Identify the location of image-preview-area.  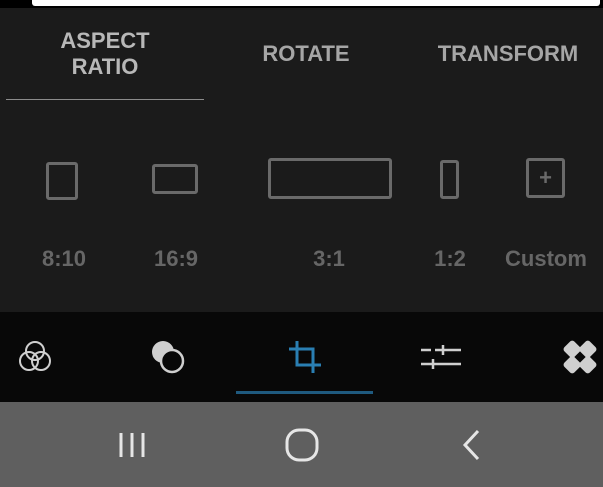
(301, 4).